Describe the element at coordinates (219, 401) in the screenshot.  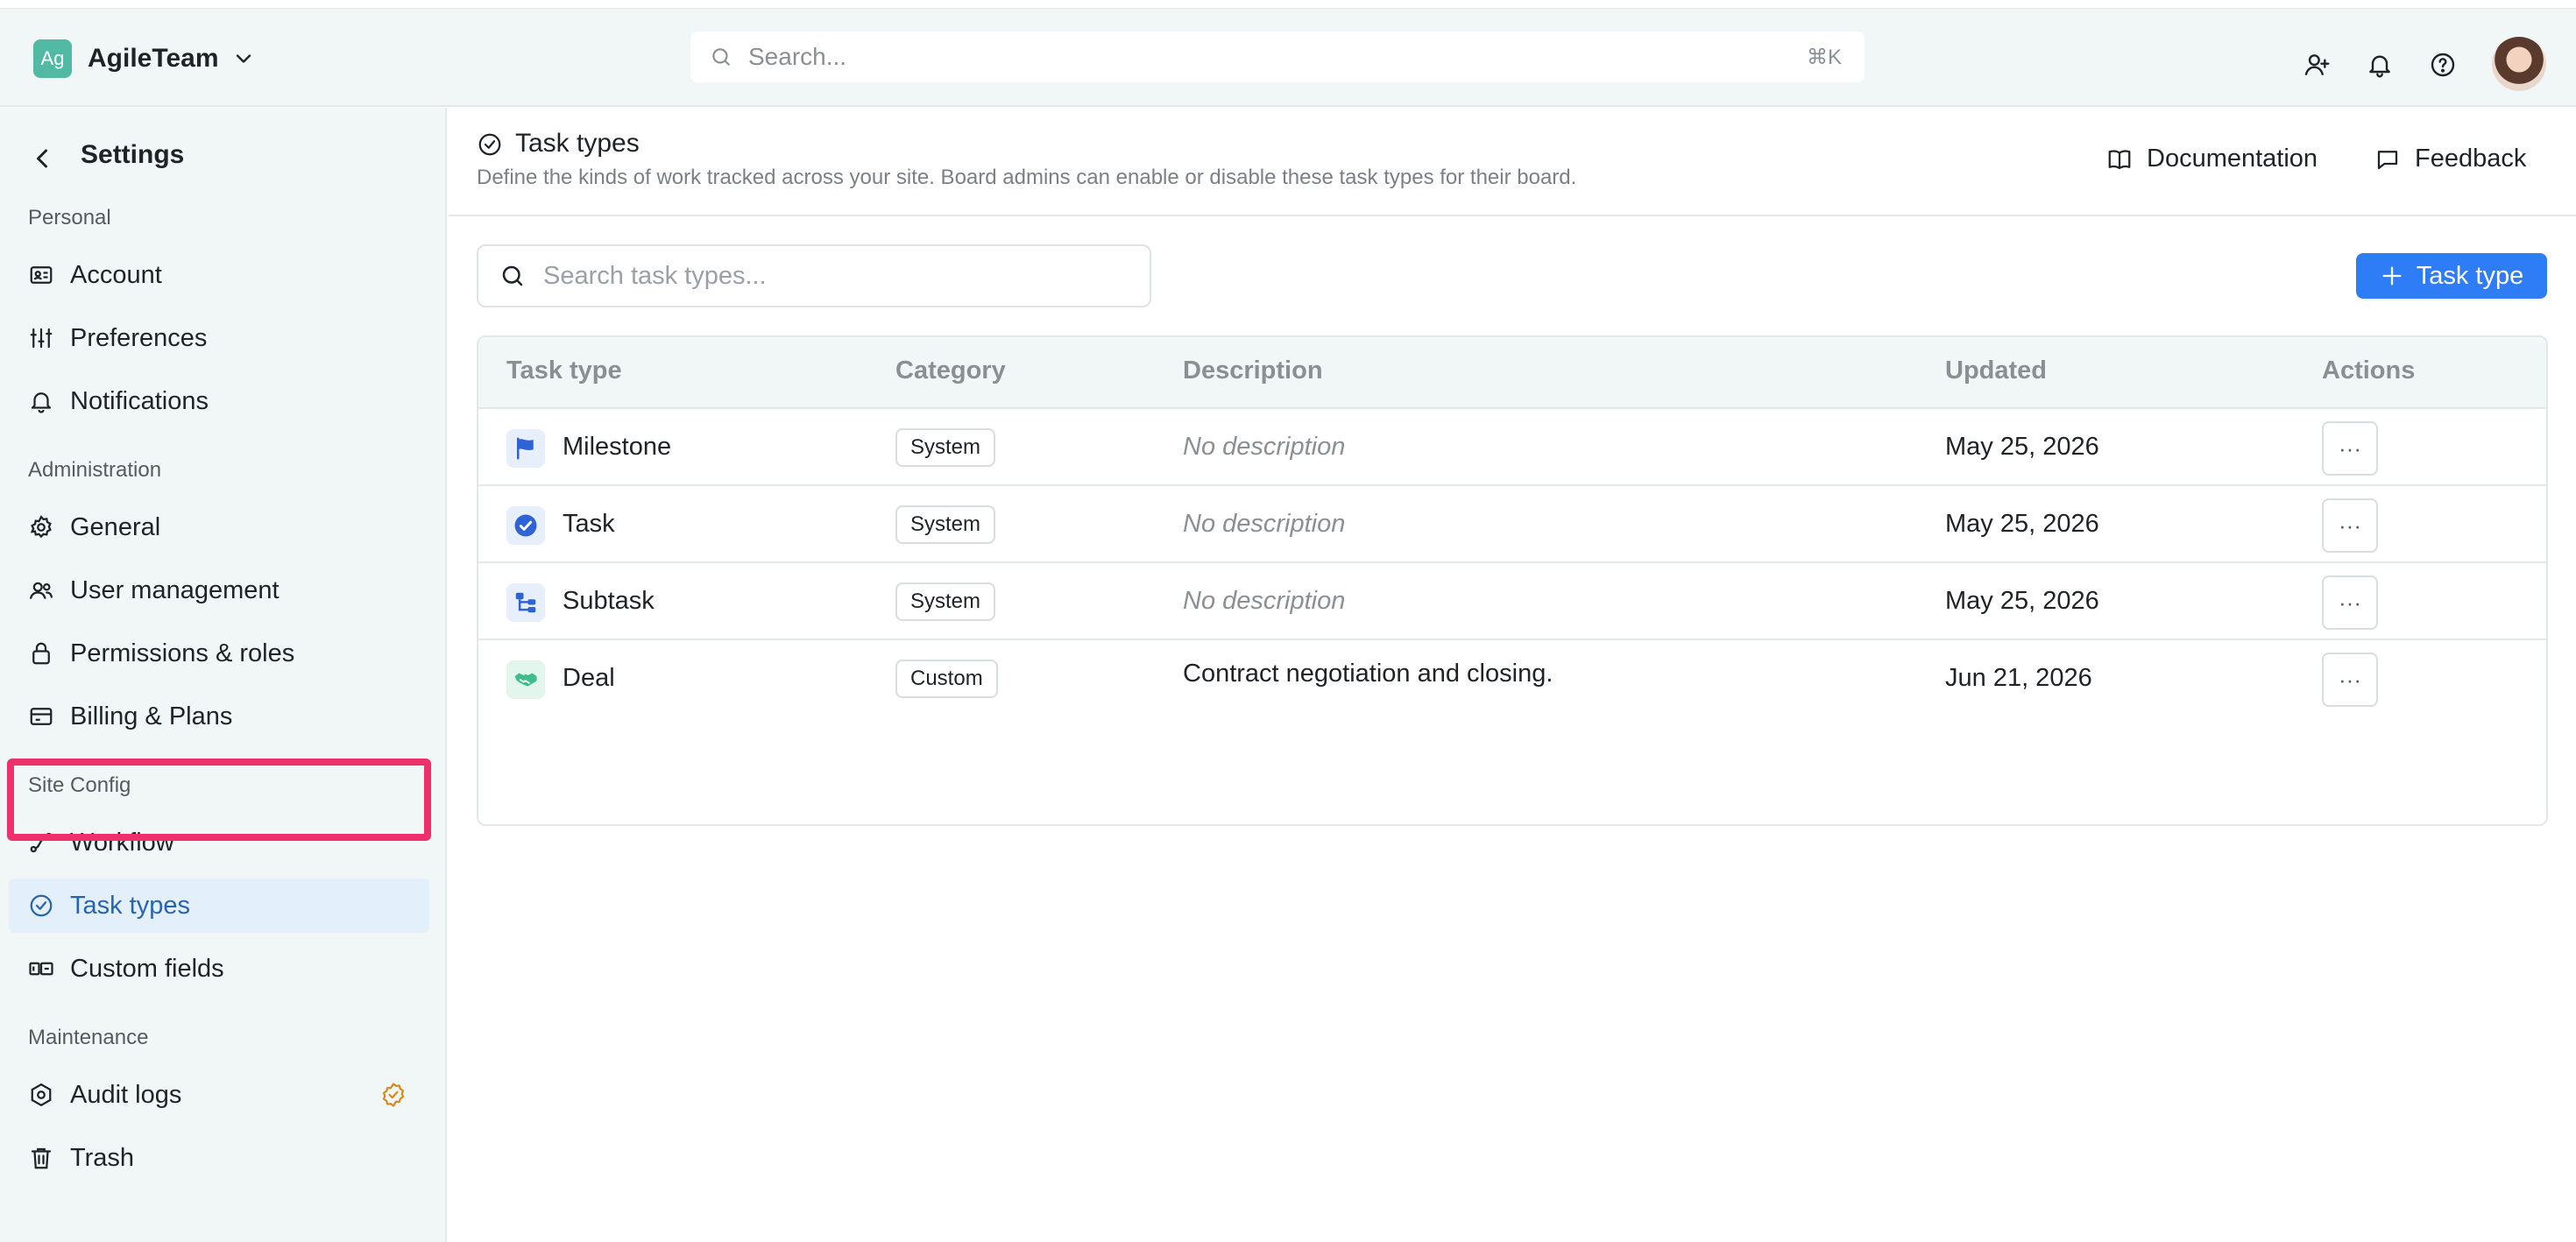
I see `sidebar-item-notifications: Notifications` at that location.